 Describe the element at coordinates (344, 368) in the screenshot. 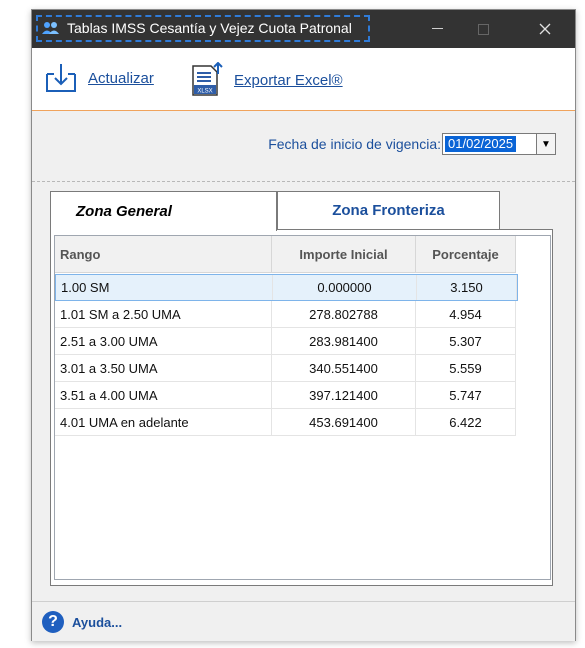

I see `cell-importe: 340.551400` at that location.